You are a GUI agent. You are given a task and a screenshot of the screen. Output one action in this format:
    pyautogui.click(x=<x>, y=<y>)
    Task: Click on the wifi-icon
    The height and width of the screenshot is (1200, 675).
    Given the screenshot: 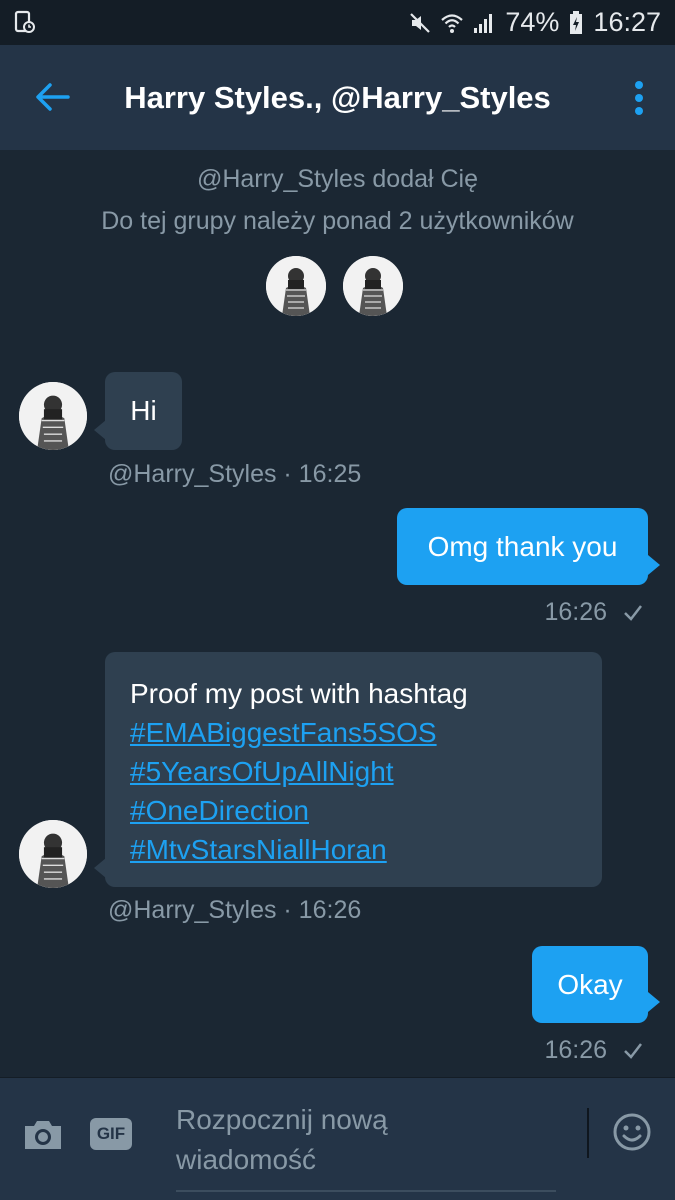 What is the action you would take?
    pyautogui.click(x=452, y=23)
    